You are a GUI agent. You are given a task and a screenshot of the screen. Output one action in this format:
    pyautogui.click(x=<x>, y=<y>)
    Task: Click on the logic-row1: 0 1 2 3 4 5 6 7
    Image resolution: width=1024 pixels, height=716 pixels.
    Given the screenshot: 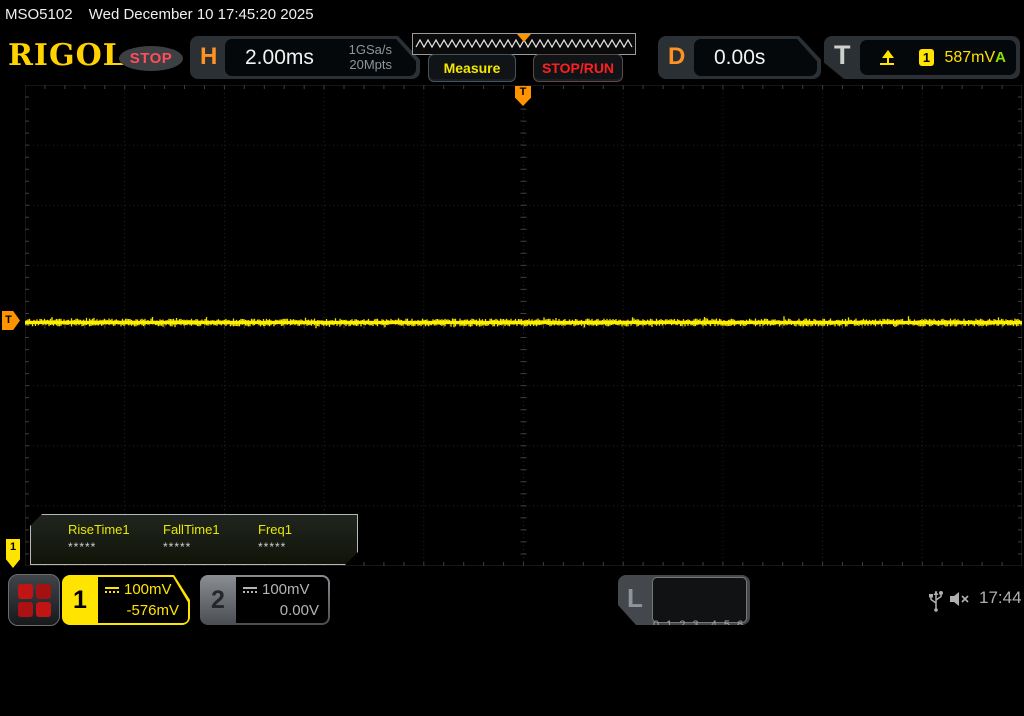 What is the action you would take?
    pyautogui.click(x=706, y=625)
    